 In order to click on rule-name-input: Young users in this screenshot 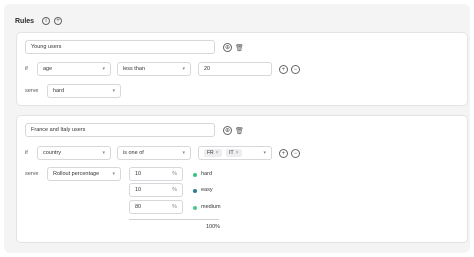, I will do `click(120, 47)`.